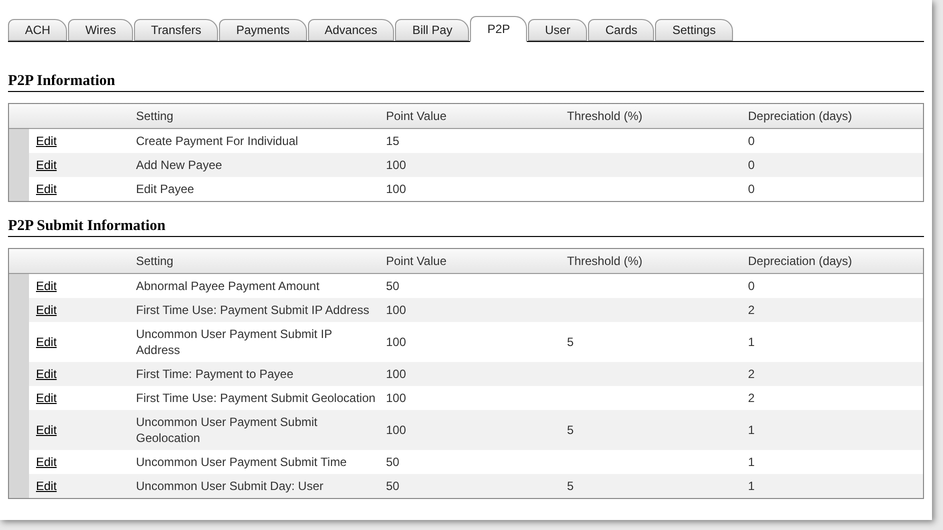 Image resolution: width=943 pixels, height=530 pixels. I want to click on table-cell-text: Uncommon User Payment Submit Time, so click(242, 462).